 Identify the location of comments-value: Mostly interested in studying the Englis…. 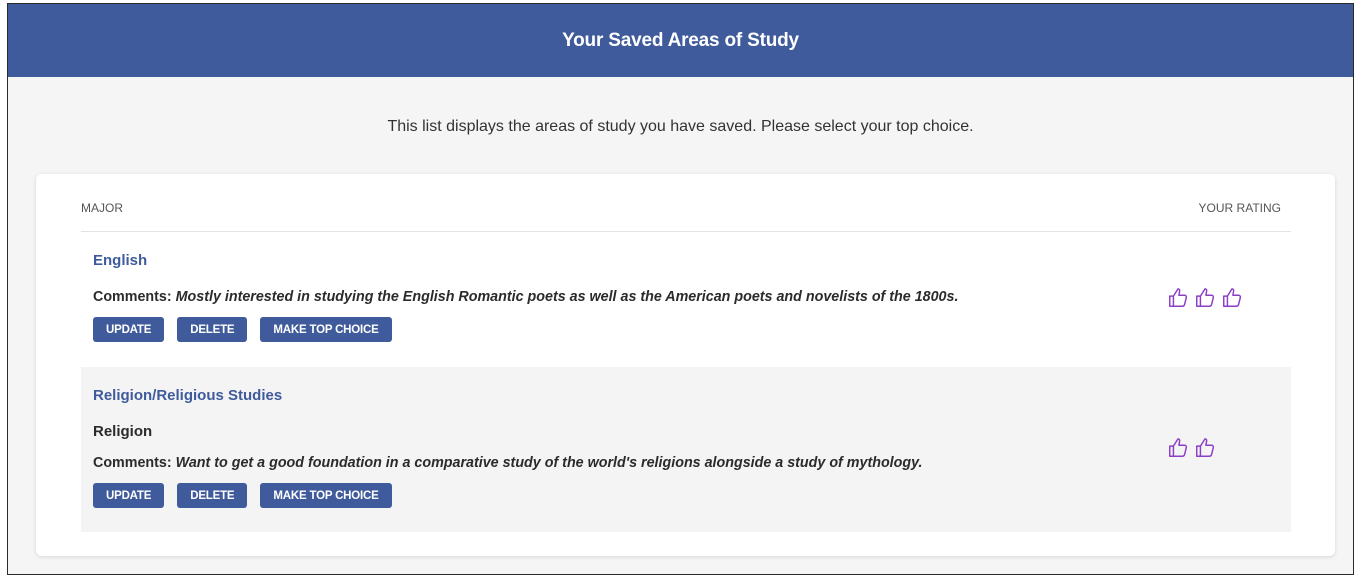
(567, 297).